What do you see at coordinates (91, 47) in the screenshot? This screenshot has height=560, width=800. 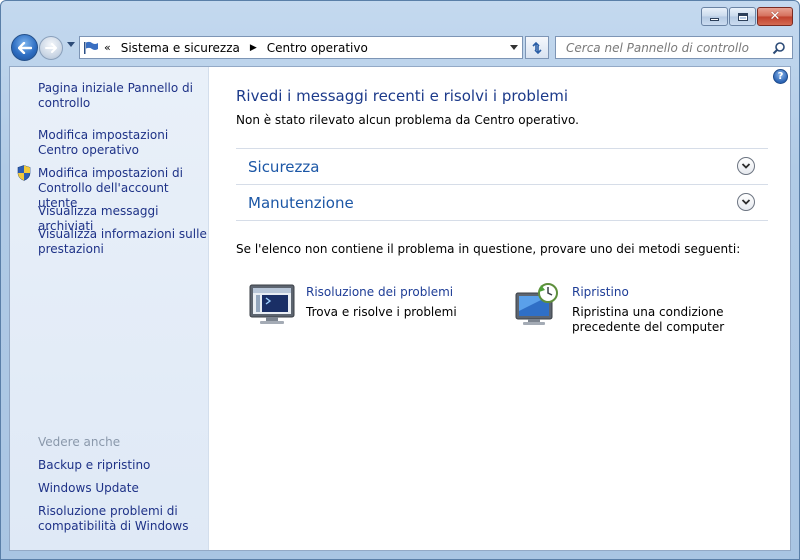 I see `control-panel-flag-icon` at bounding box center [91, 47].